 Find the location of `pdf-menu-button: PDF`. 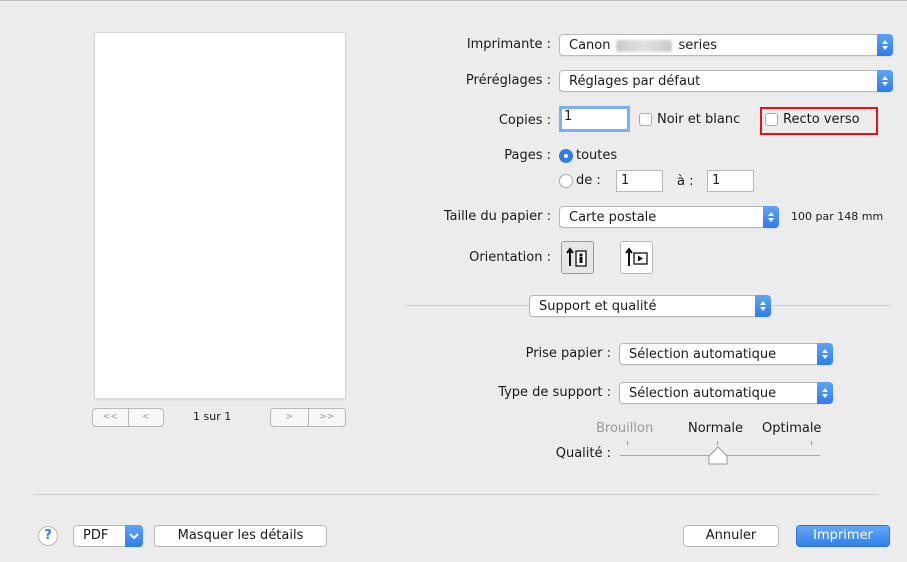

pdf-menu-button: PDF is located at coordinates (108, 536).